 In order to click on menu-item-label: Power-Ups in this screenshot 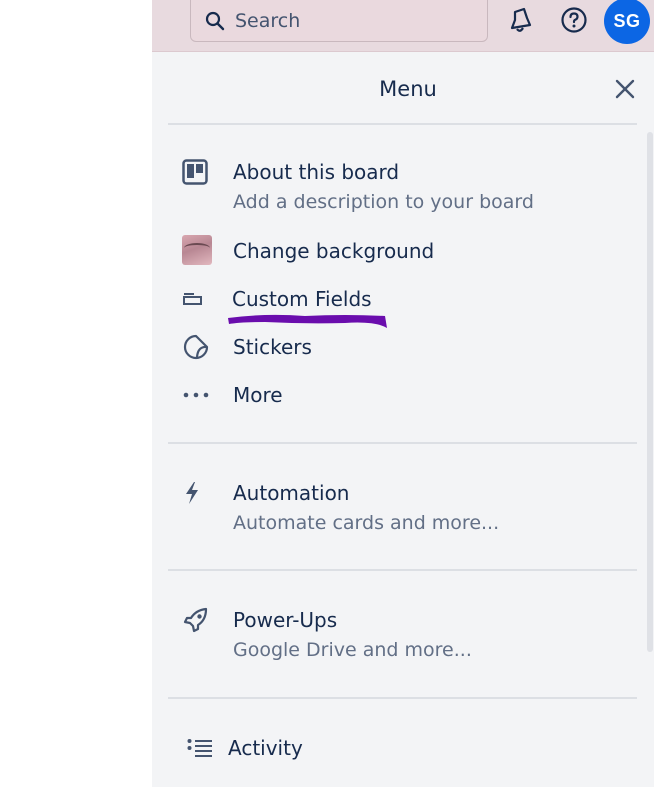, I will do `click(285, 620)`.